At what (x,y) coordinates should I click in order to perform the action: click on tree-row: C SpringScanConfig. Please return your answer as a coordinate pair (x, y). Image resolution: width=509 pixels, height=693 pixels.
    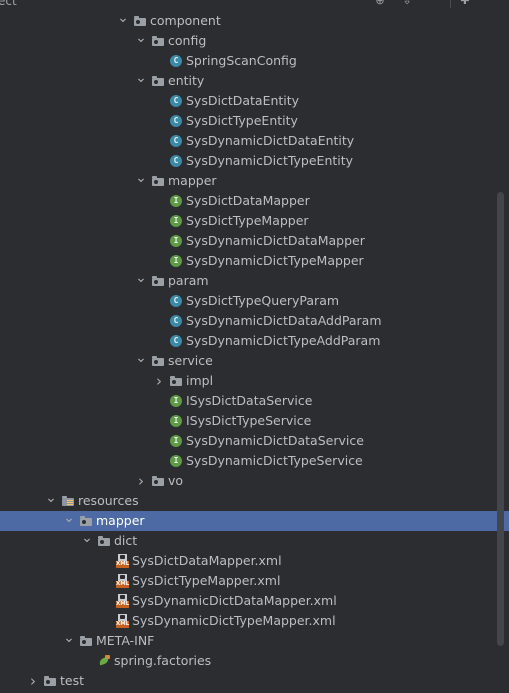
    Looking at the image, I should click on (254, 61).